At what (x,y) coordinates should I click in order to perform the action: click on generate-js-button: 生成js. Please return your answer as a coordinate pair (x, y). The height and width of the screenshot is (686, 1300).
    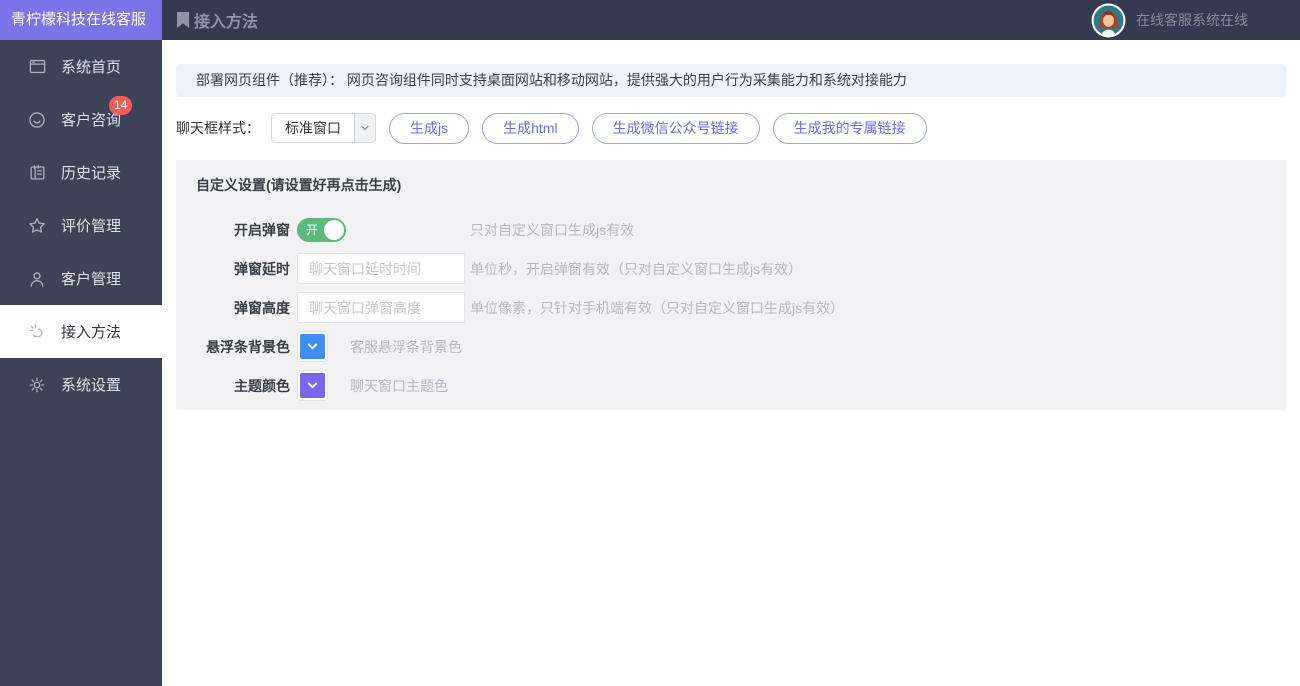
    Looking at the image, I should click on (429, 128).